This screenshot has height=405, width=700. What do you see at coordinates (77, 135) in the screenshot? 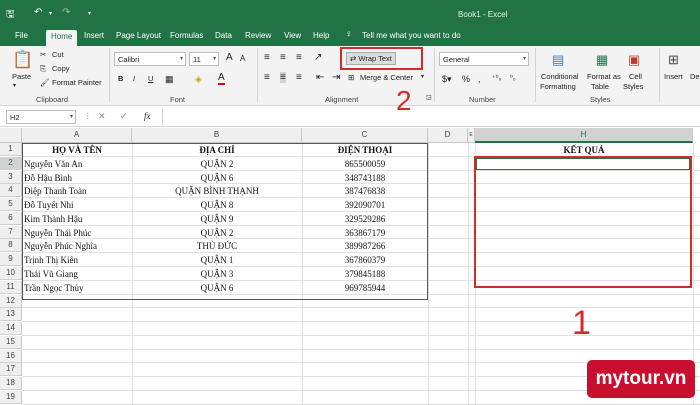
I see `col-header-a: A` at bounding box center [77, 135].